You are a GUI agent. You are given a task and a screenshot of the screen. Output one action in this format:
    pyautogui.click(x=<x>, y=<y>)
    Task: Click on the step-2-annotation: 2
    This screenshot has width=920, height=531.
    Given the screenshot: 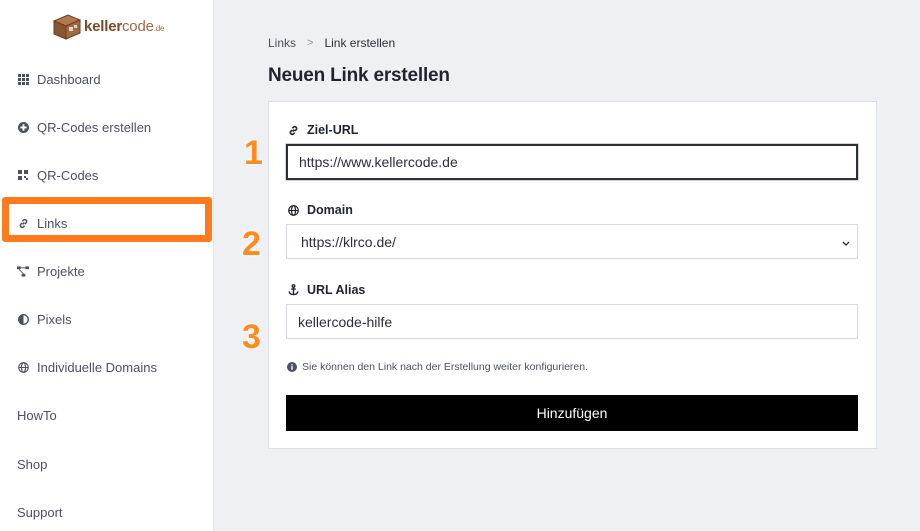 What is the action you would take?
    pyautogui.click(x=251, y=244)
    